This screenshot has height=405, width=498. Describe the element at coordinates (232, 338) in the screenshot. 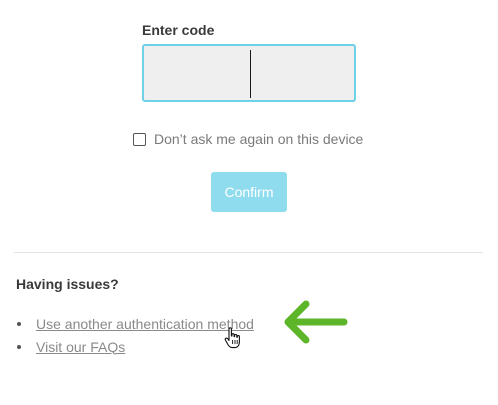

I see `hand-pointer-icon` at that location.